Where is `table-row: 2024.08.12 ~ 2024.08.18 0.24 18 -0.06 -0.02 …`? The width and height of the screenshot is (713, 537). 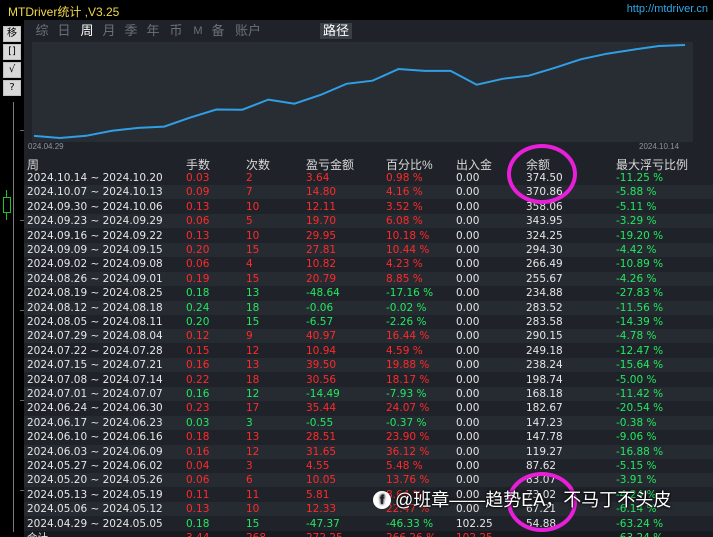
table-row: 2024.08.12 ~ 2024.08.18 0.24 18 -0.06 -0.02 … is located at coordinates (368, 307).